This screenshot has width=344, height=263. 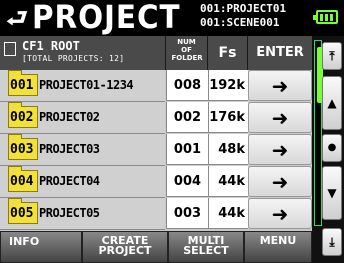 I want to click on header-bar: ⮐ PROJECT 001:PROJECT01 001:SCENE001, so click(x=172, y=18).